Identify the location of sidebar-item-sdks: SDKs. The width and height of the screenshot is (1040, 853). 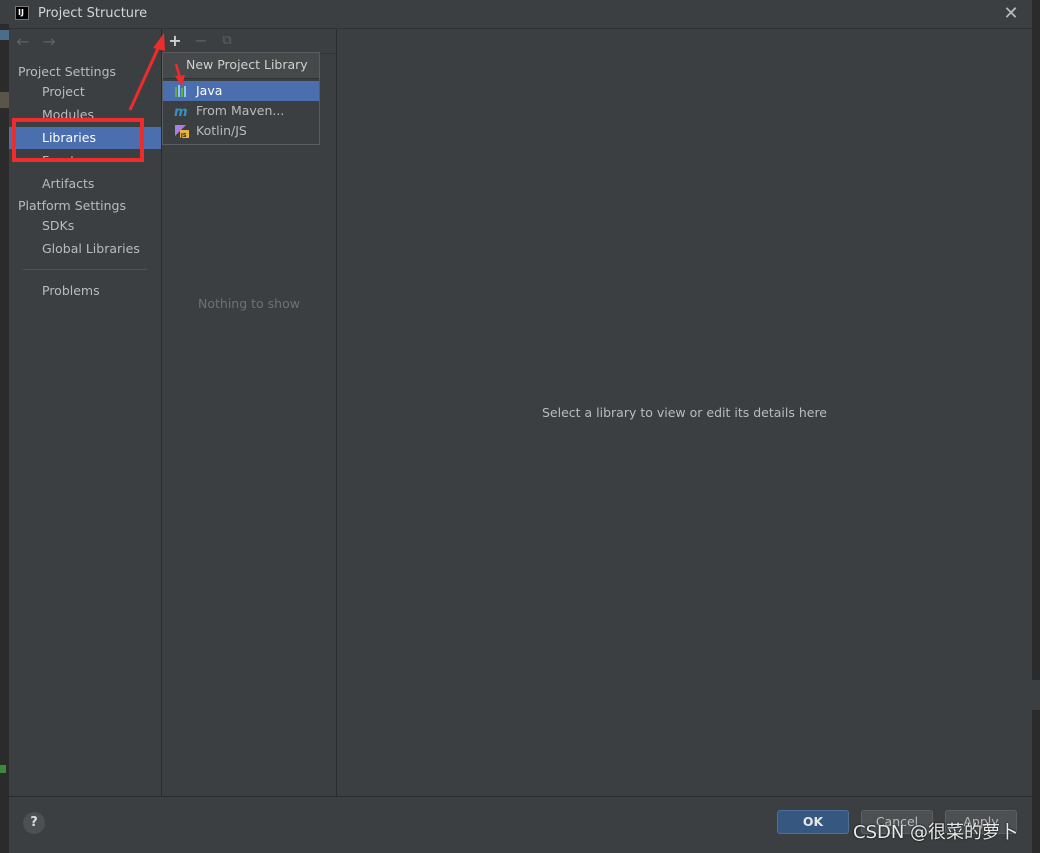
(85, 226).